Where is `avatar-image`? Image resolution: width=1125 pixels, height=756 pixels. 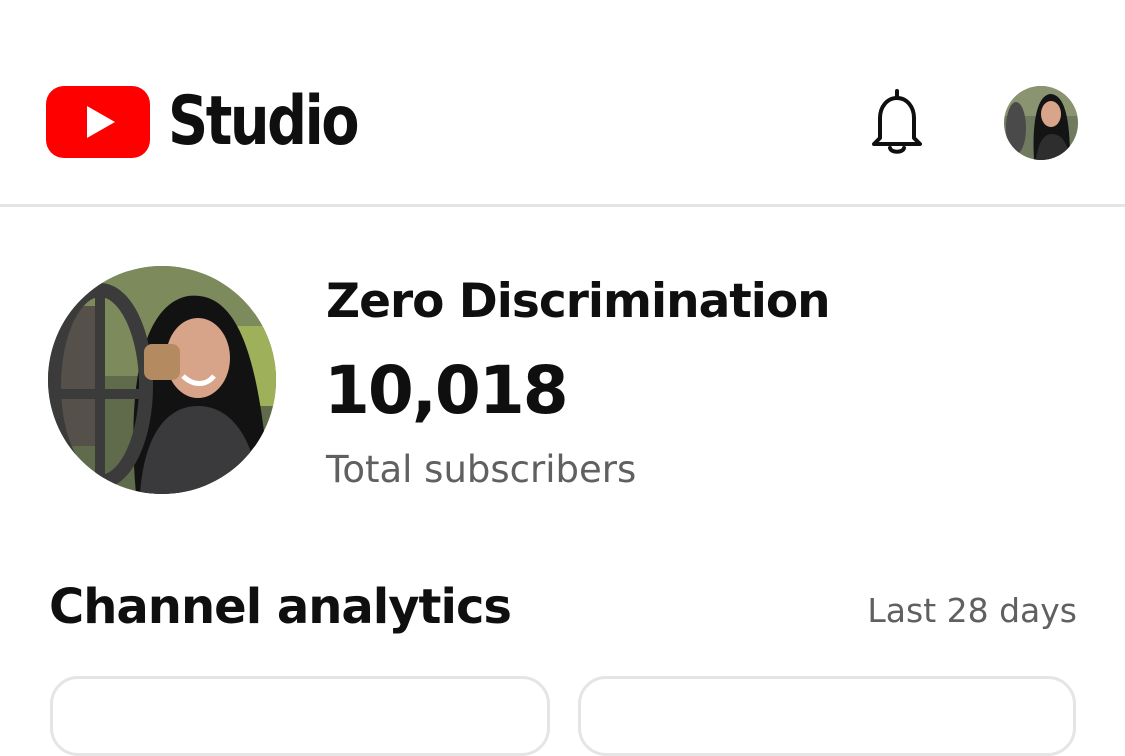 avatar-image is located at coordinates (1041, 123).